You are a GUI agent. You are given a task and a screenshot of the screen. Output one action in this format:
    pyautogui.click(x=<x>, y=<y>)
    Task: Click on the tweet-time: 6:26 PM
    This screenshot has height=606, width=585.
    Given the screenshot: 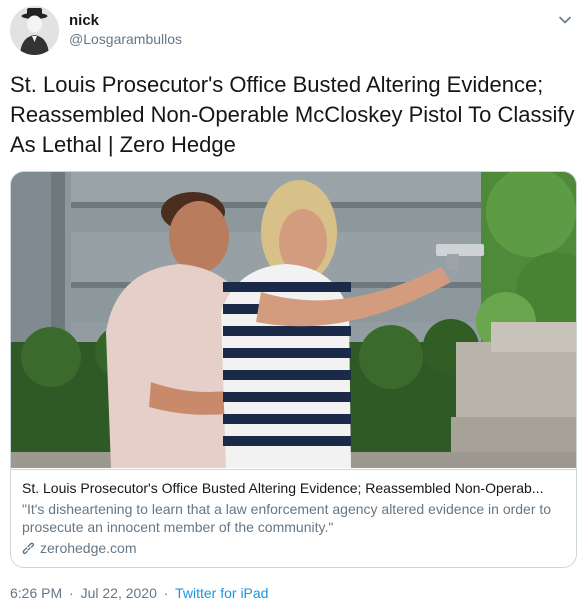 What is the action you would take?
    pyautogui.click(x=36, y=593)
    